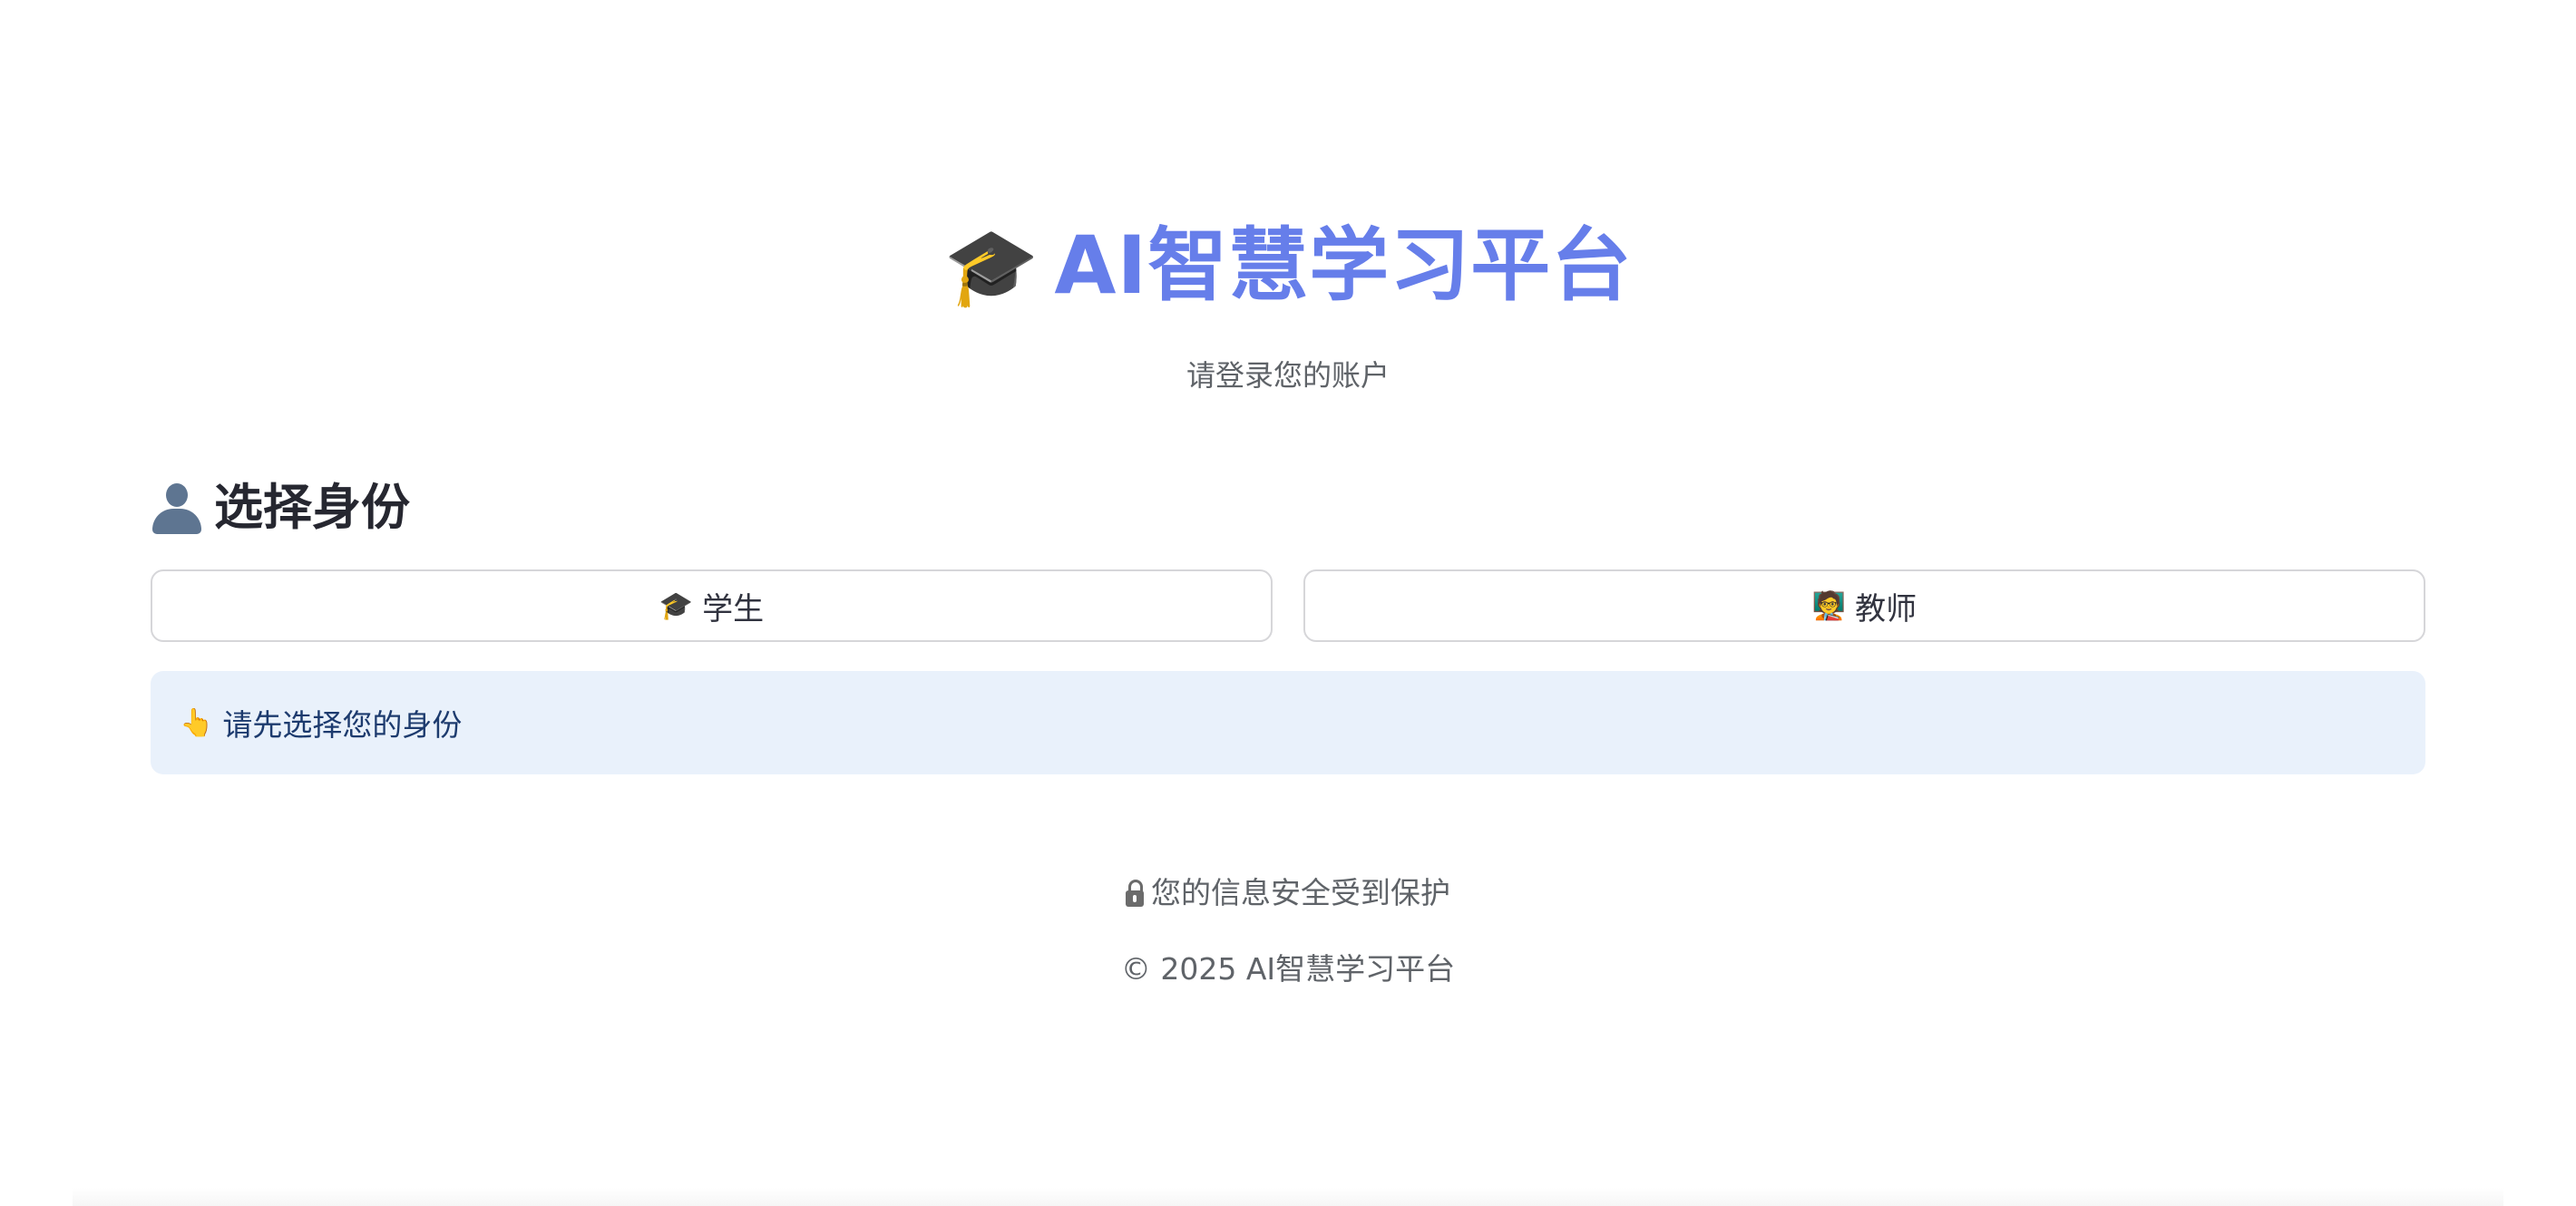  I want to click on copyright: © 2025 AI智慧学习平台, so click(1288, 969).